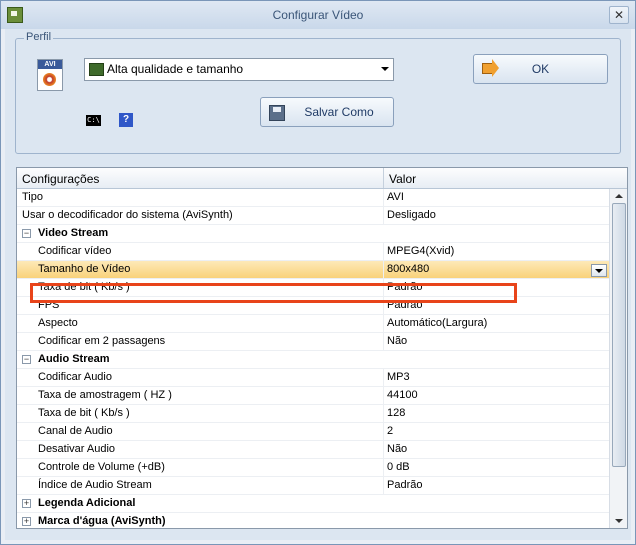 This screenshot has height=545, width=636. What do you see at coordinates (84, 269) in the screenshot?
I see `property-name: Tamanho de Vídeo` at bounding box center [84, 269].